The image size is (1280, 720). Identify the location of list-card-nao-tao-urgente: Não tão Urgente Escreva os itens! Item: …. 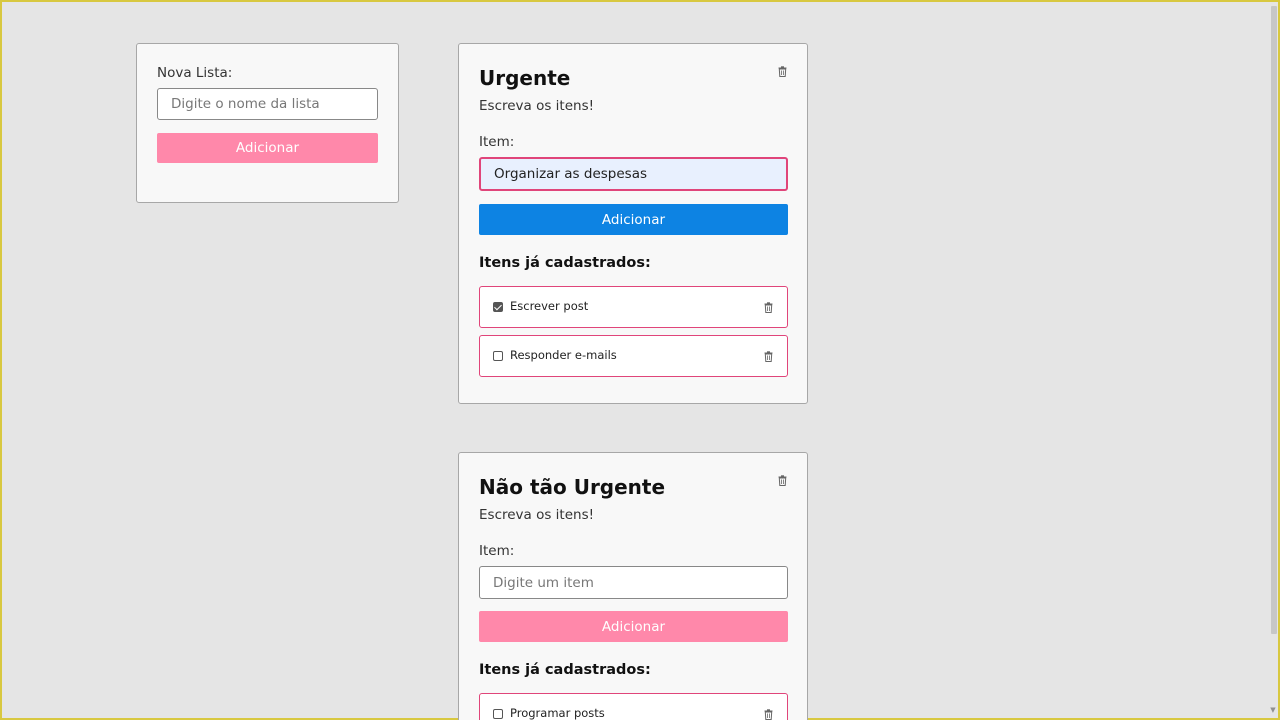
(633, 586).